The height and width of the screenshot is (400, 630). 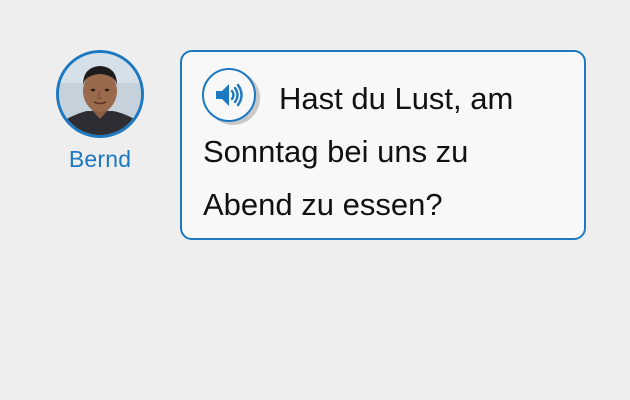 I want to click on avatar-portrait, so click(x=100, y=94).